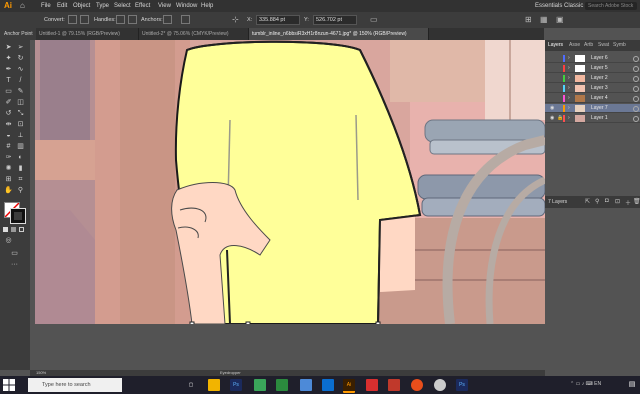  Describe the element at coordinates (592, 98) in the screenshot. I see `layer-row: › Layer 4` at that location.